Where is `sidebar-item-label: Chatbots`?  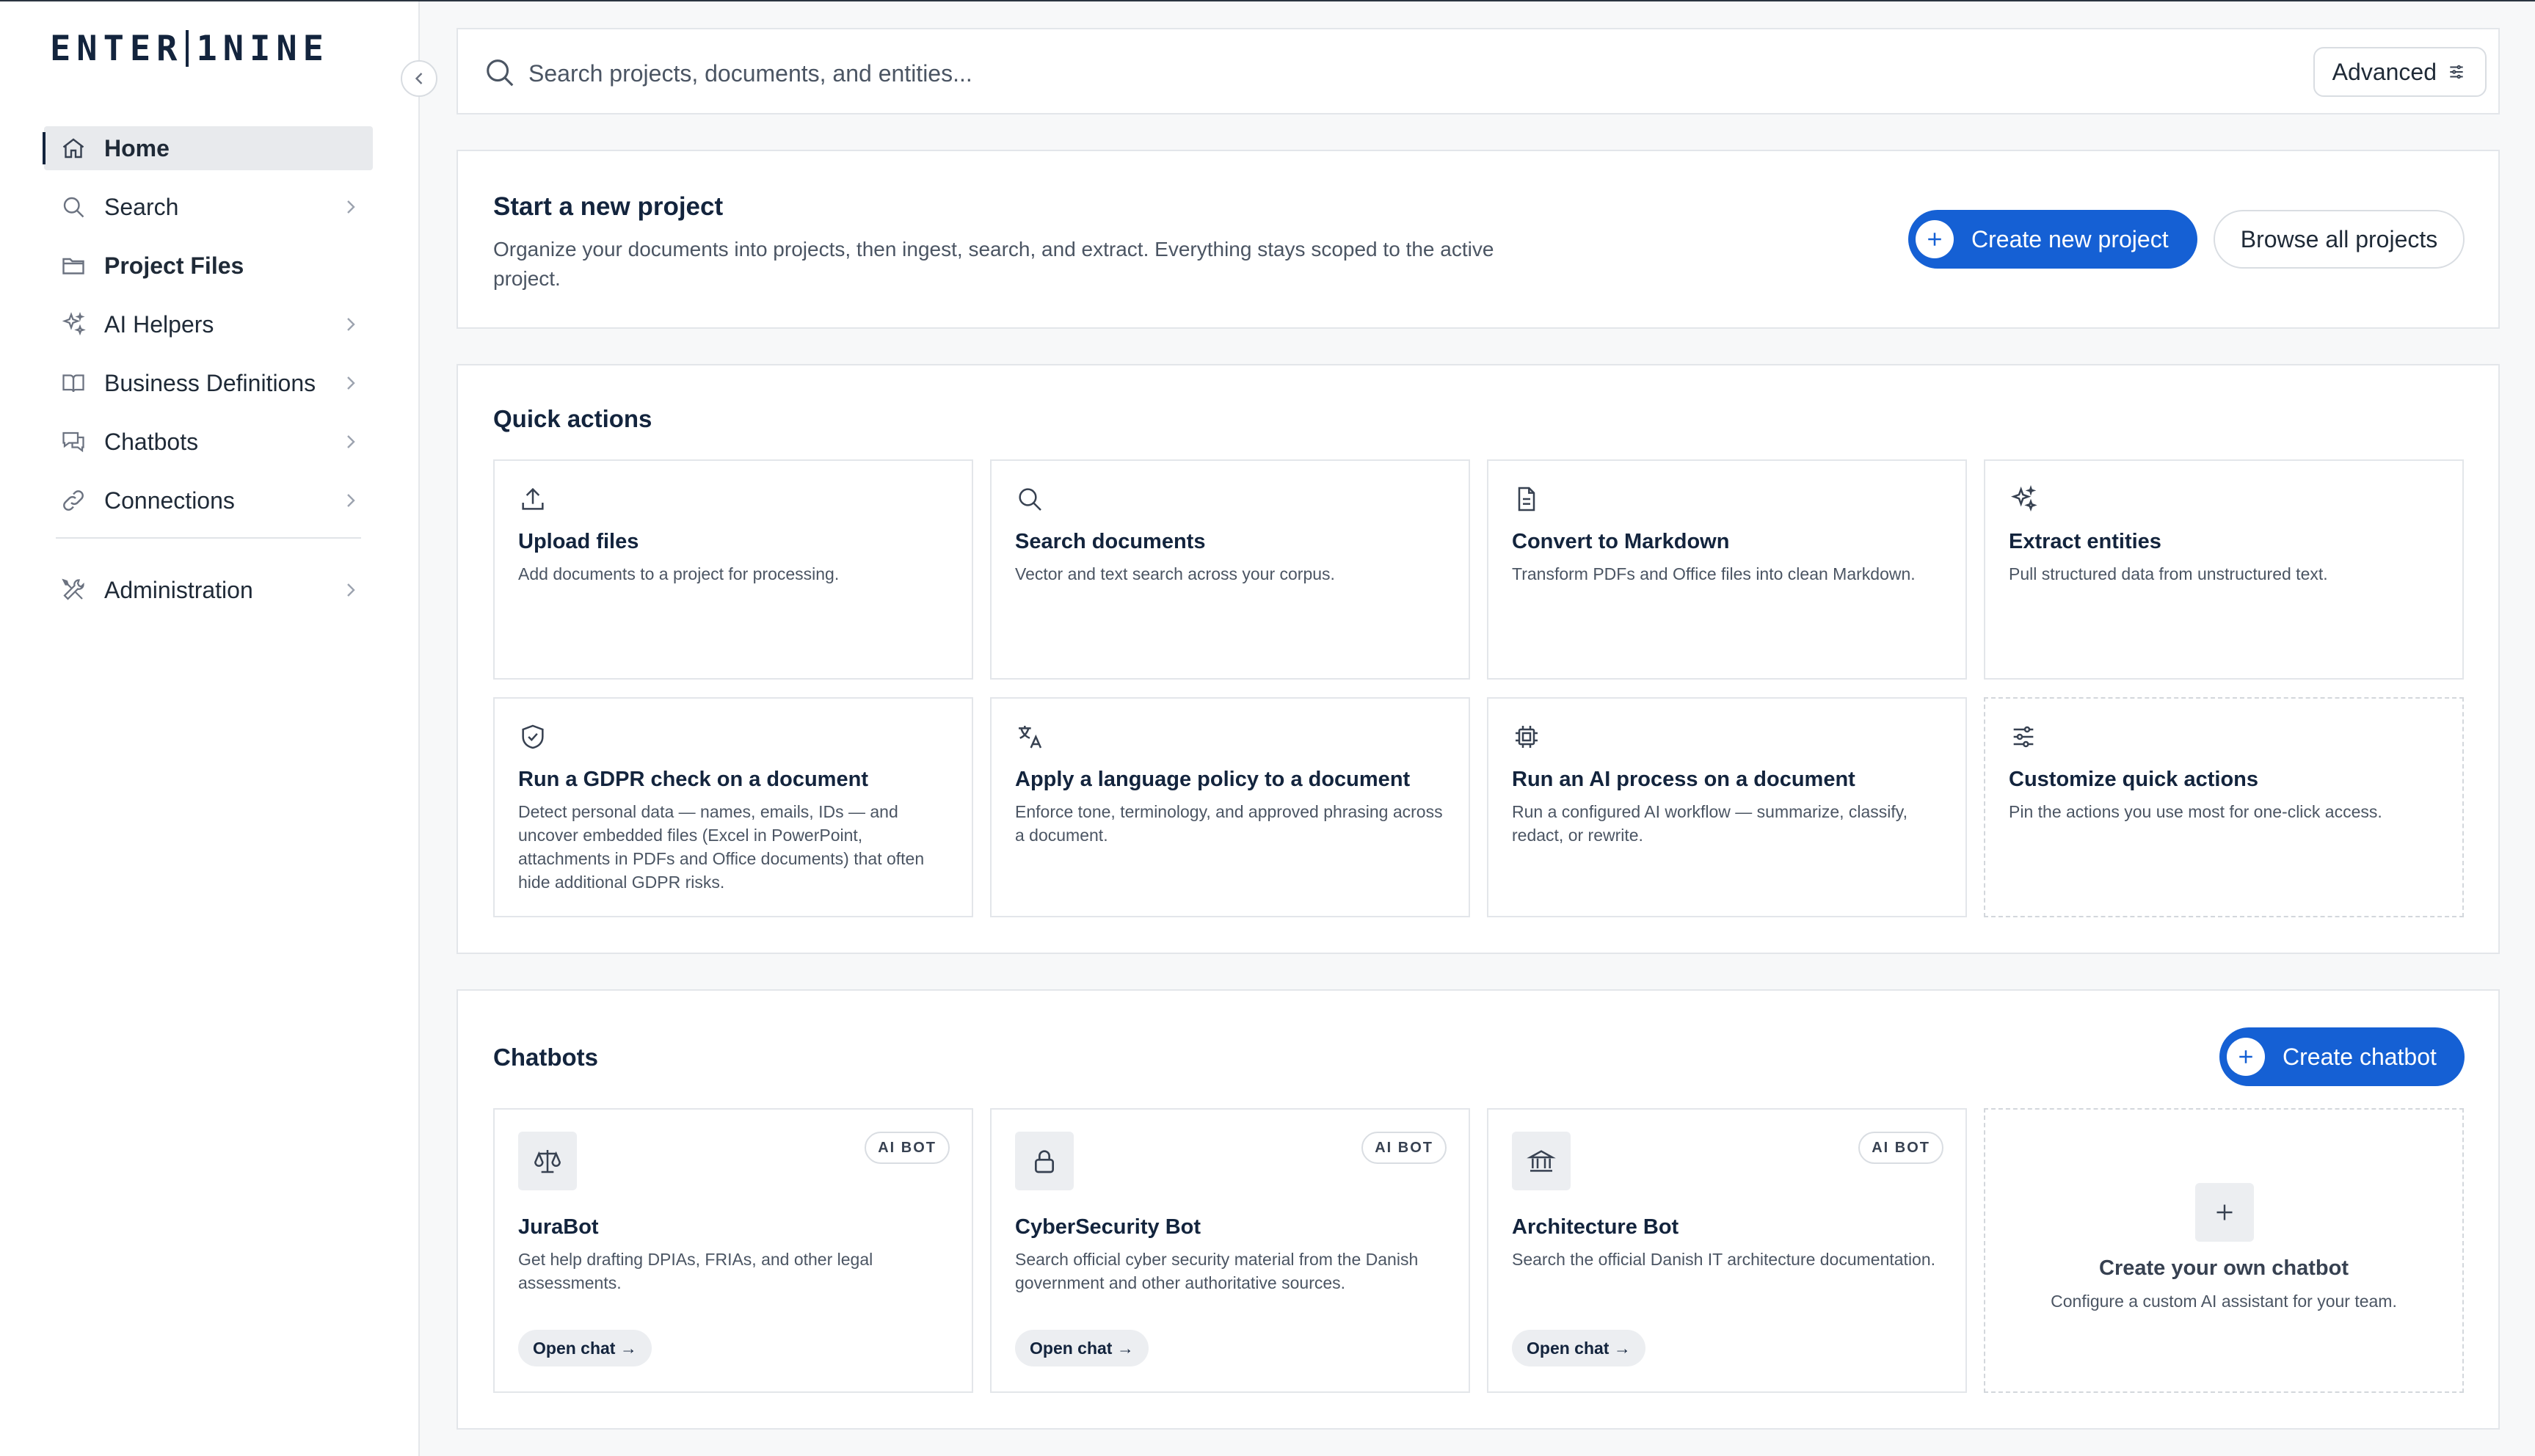
sidebar-item-label: Chatbots is located at coordinates (151, 442).